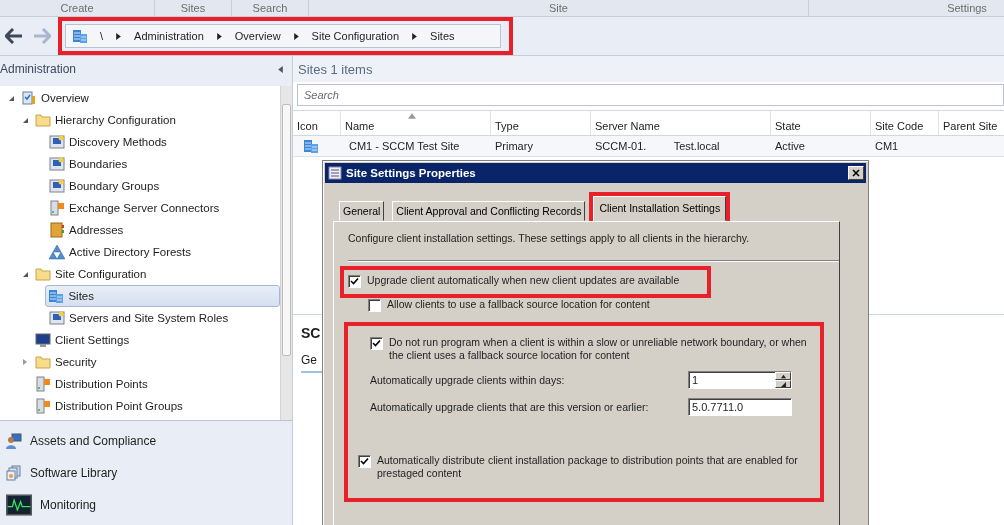 This screenshot has height=525, width=1004. Describe the element at coordinates (14, 473) in the screenshot. I see `documents-icon` at that location.